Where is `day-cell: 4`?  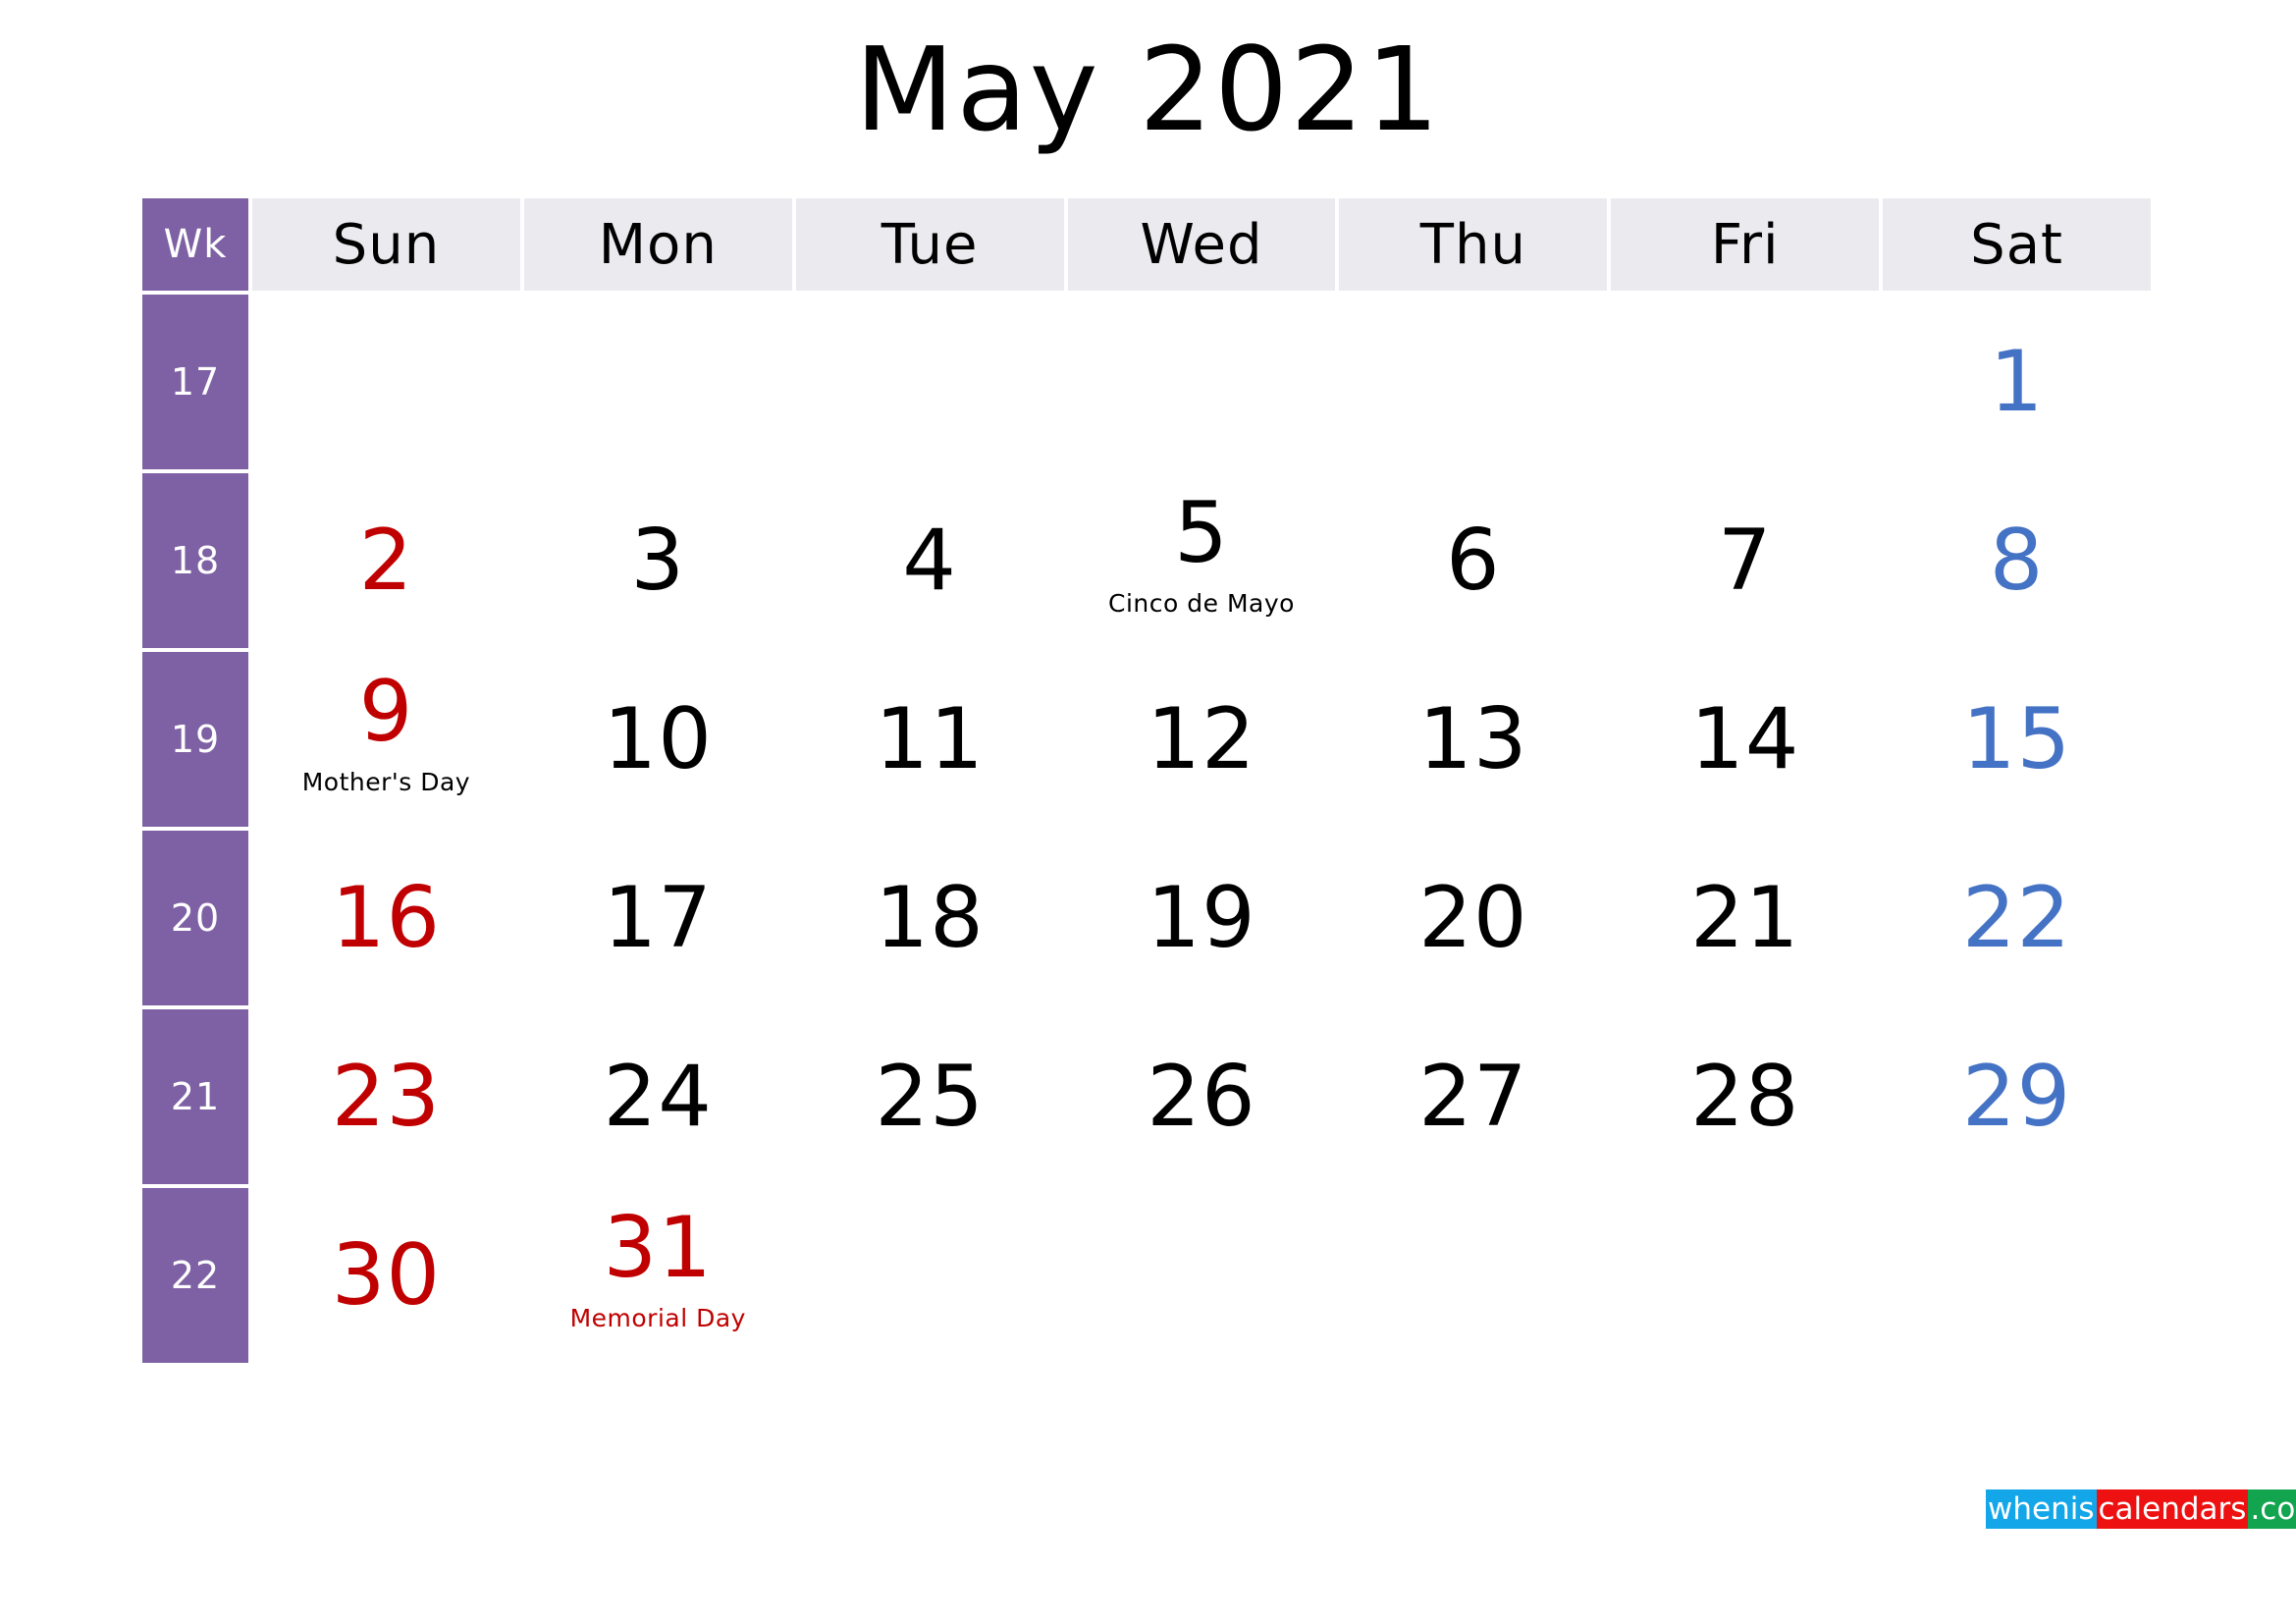
day-cell: 4 is located at coordinates (929, 560).